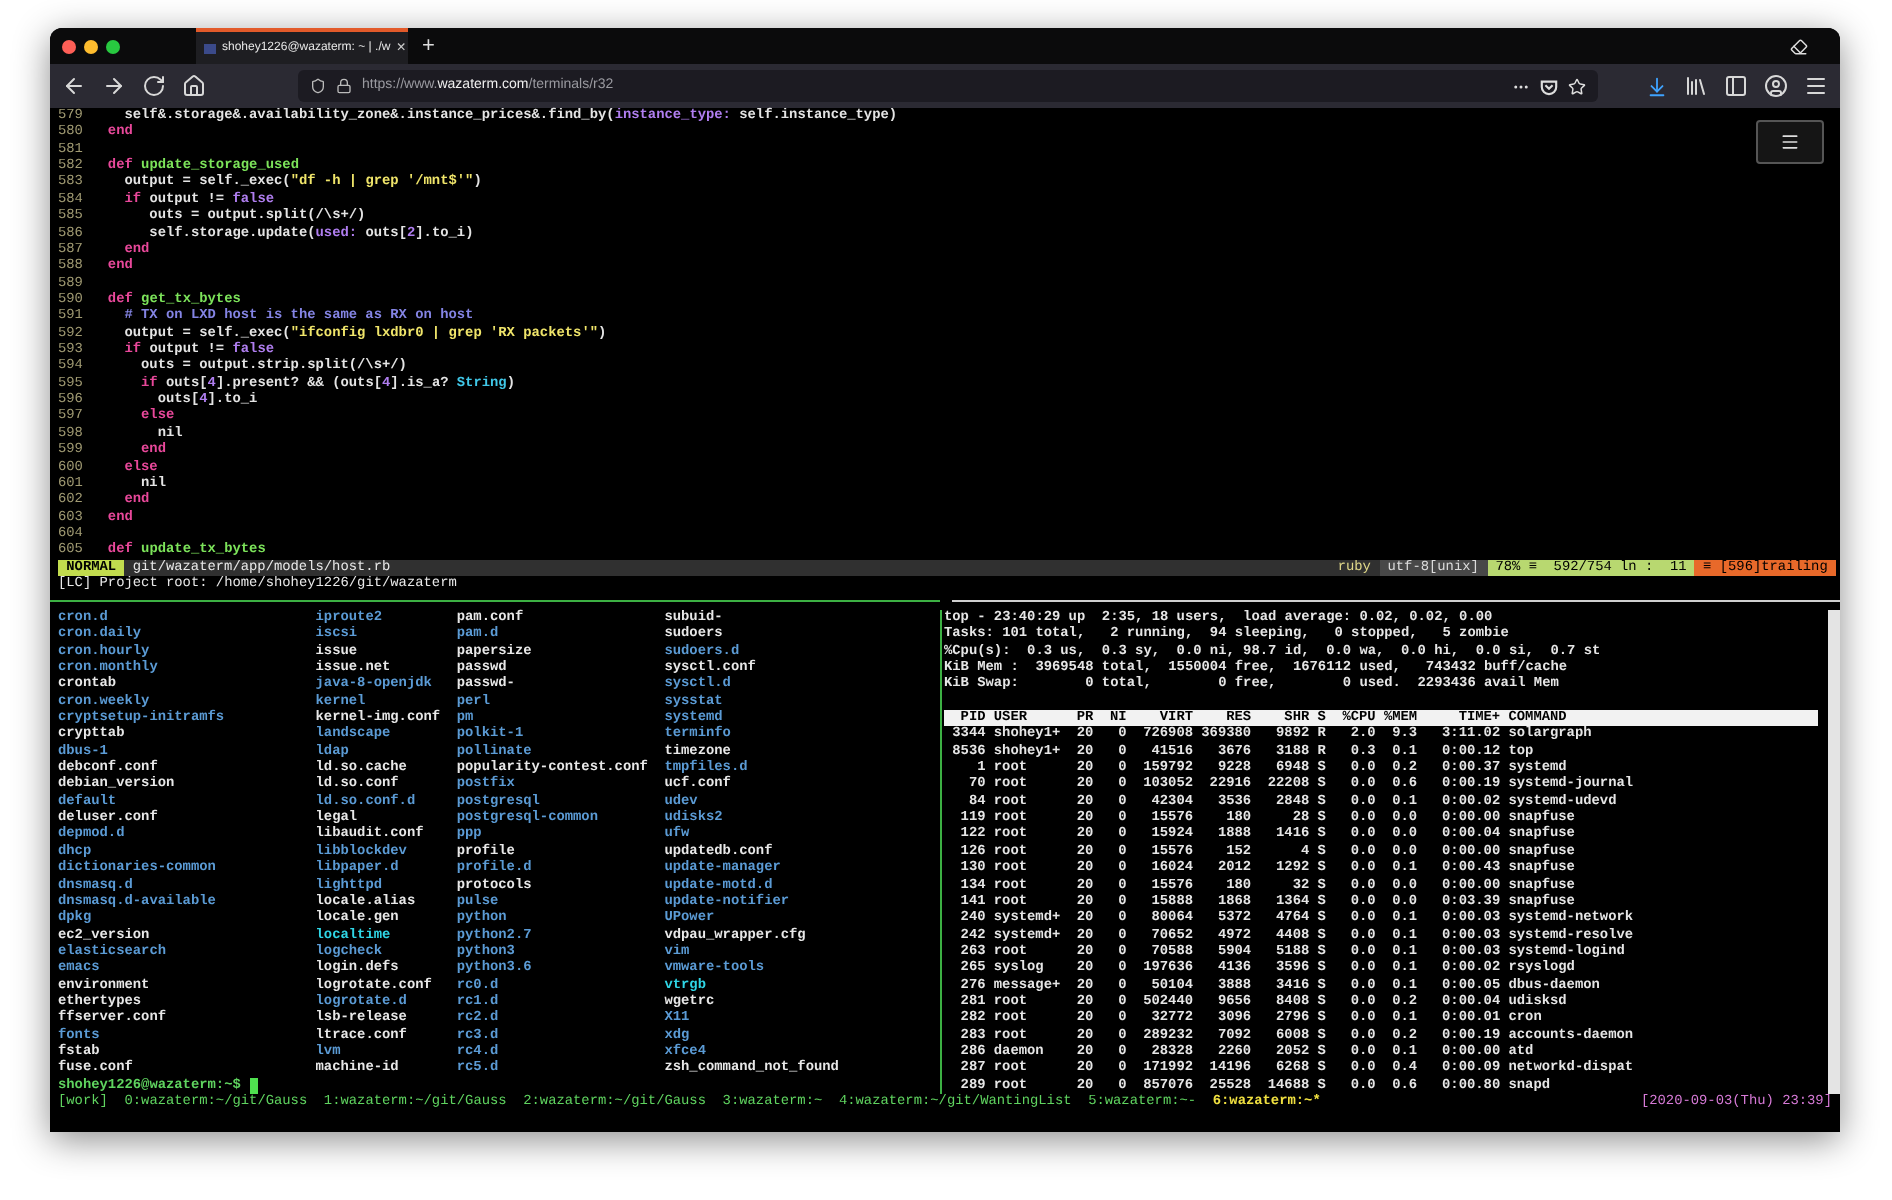 This screenshot has width=1892, height=1200. Describe the element at coordinates (1776, 86) in the screenshot. I see `account-icon` at that location.